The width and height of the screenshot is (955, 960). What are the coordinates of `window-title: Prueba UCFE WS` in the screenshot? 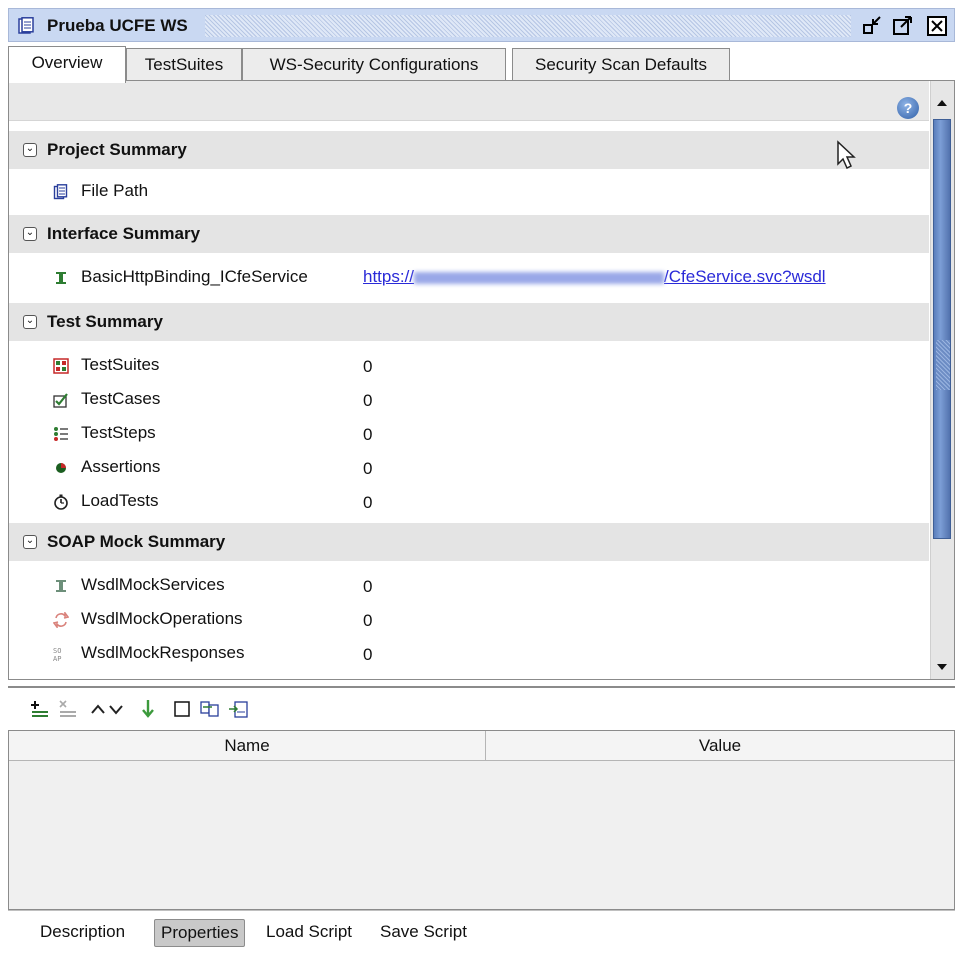 It's located at (117, 25).